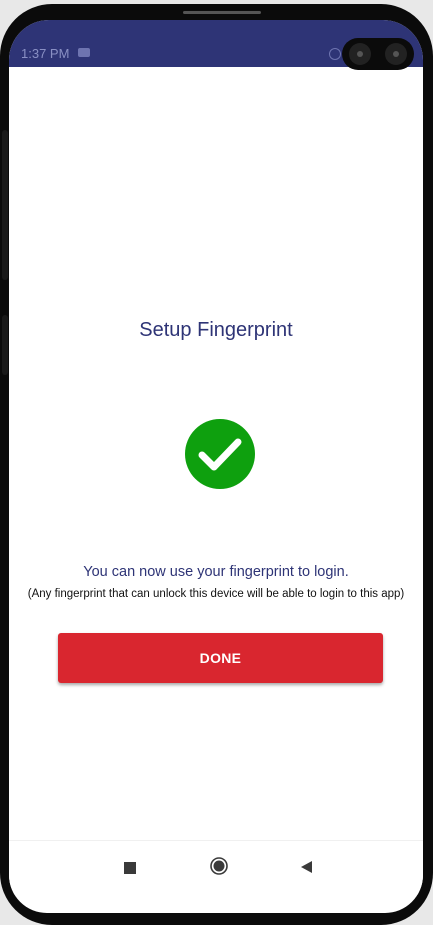 The height and width of the screenshot is (925, 433). What do you see at coordinates (219, 866) in the screenshot?
I see `home-circle-icon` at bounding box center [219, 866].